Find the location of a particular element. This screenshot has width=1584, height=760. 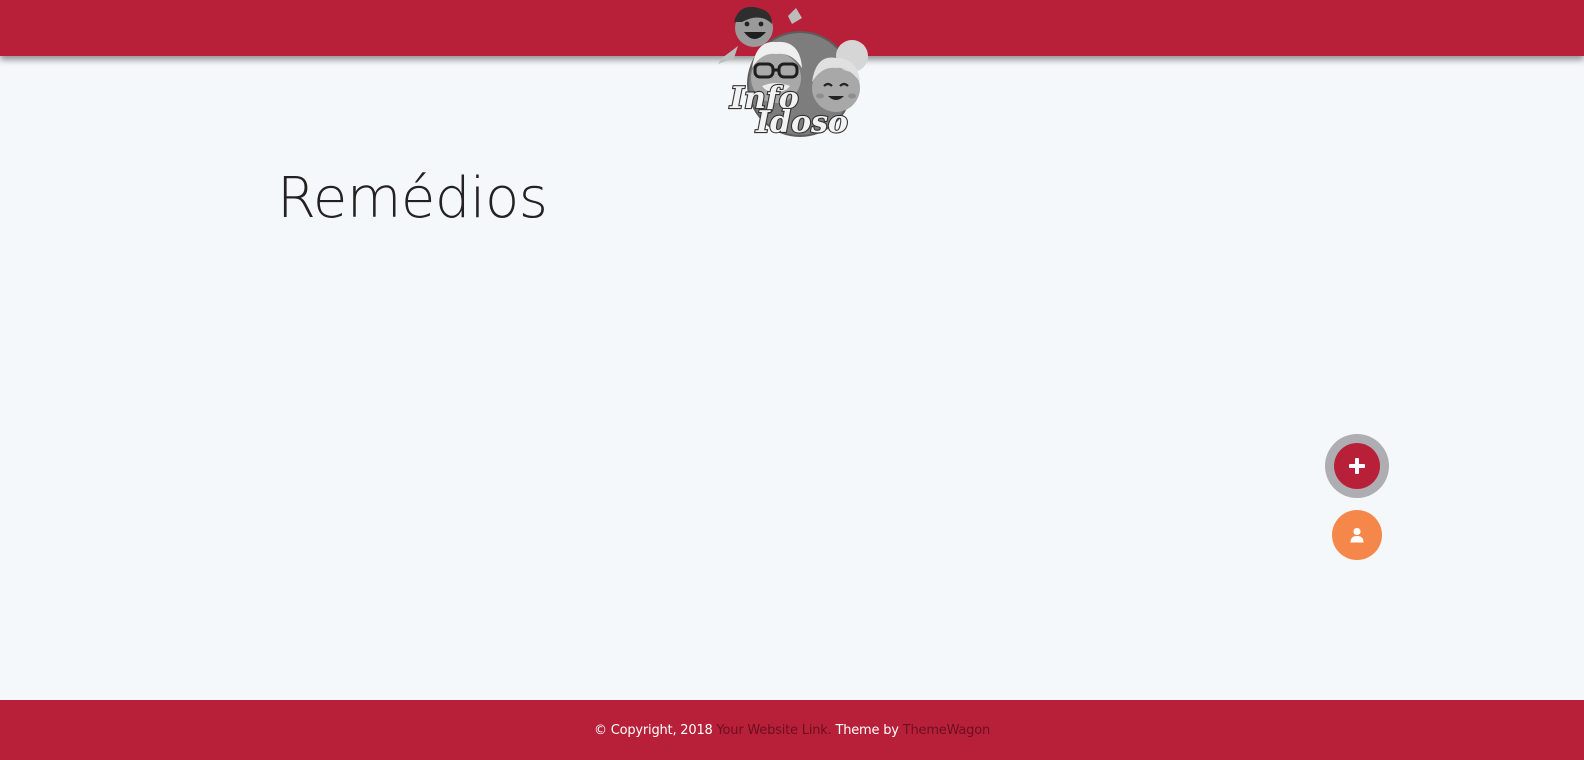

info-idoso-logo-icon: Info Idoso is located at coordinates (793, 73).